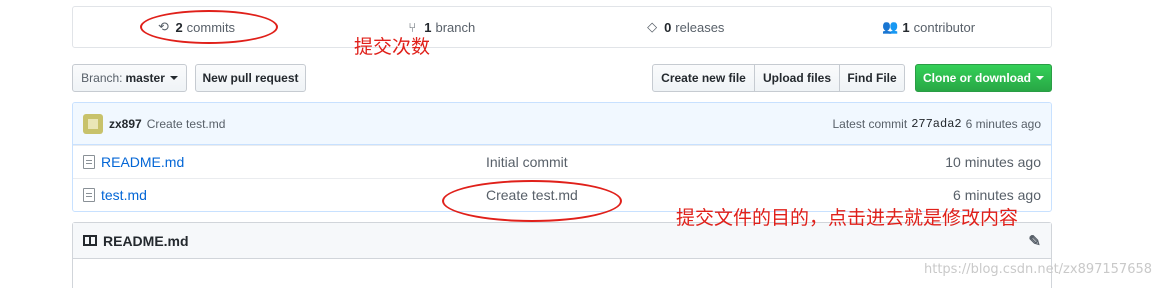 This screenshot has height=288, width=1175. What do you see at coordinates (703, 78) in the screenshot?
I see `create-new-file-button: Create new file` at bounding box center [703, 78].